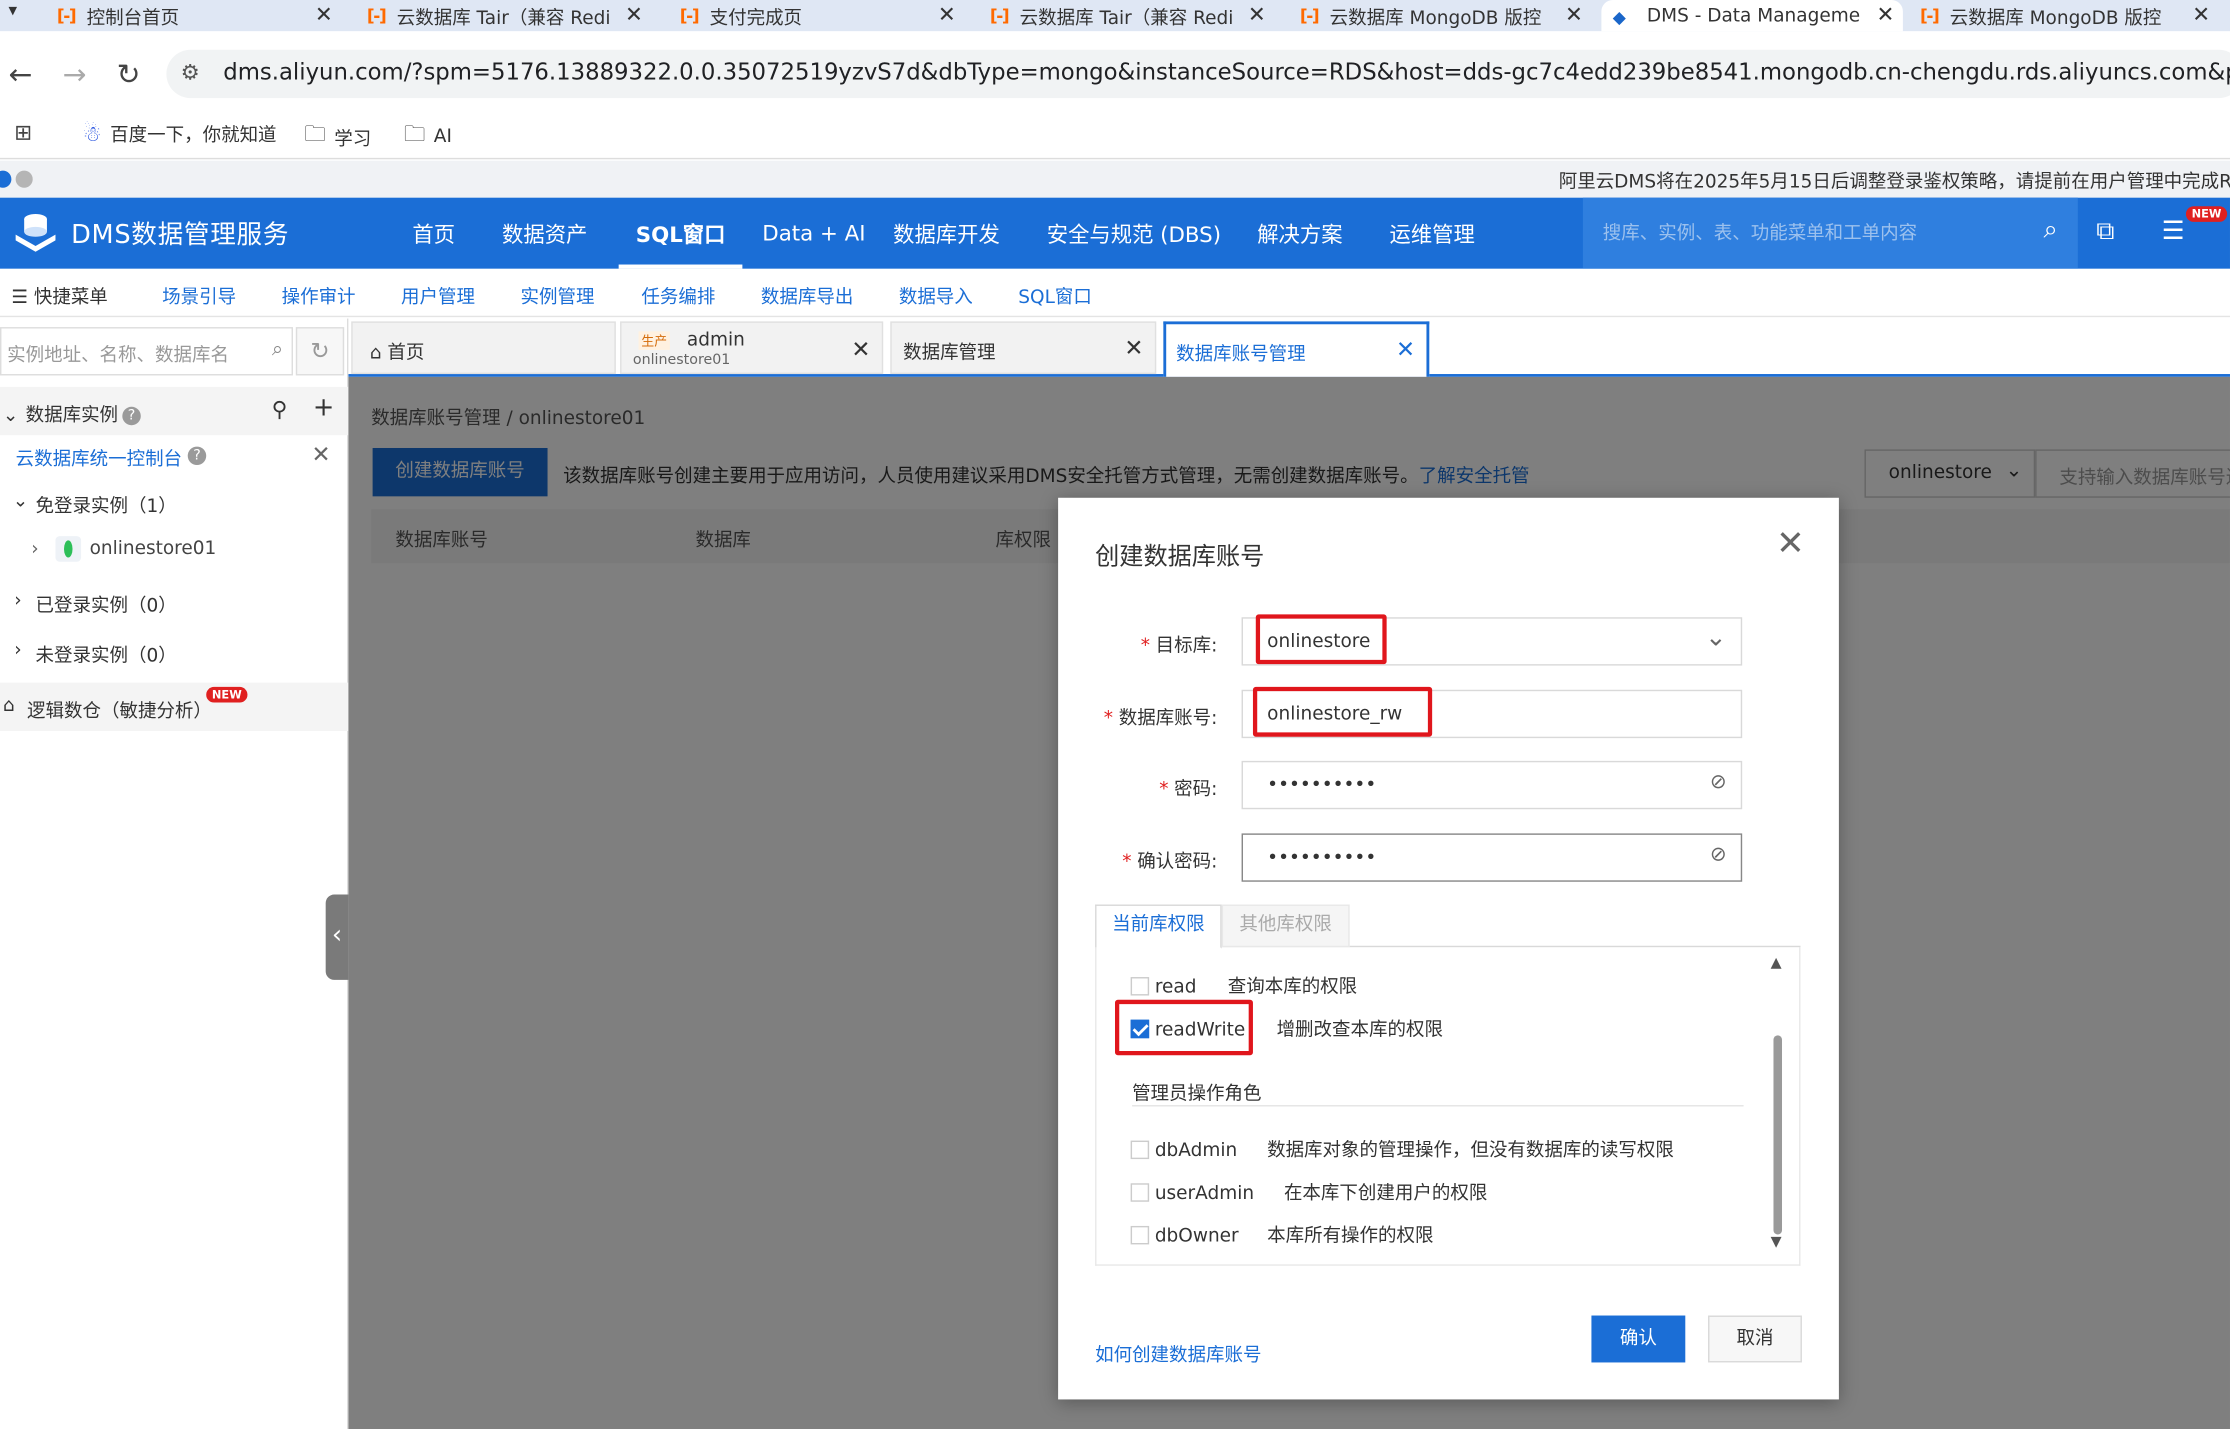 The height and width of the screenshot is (1429, 2230). What do you see at coordinates (1446, 15) in the screenshot?
I see `browser-tab-mongodb: [-] 云数据库 MongoDB 版控 ✕` at bounding box center [1446, 15].